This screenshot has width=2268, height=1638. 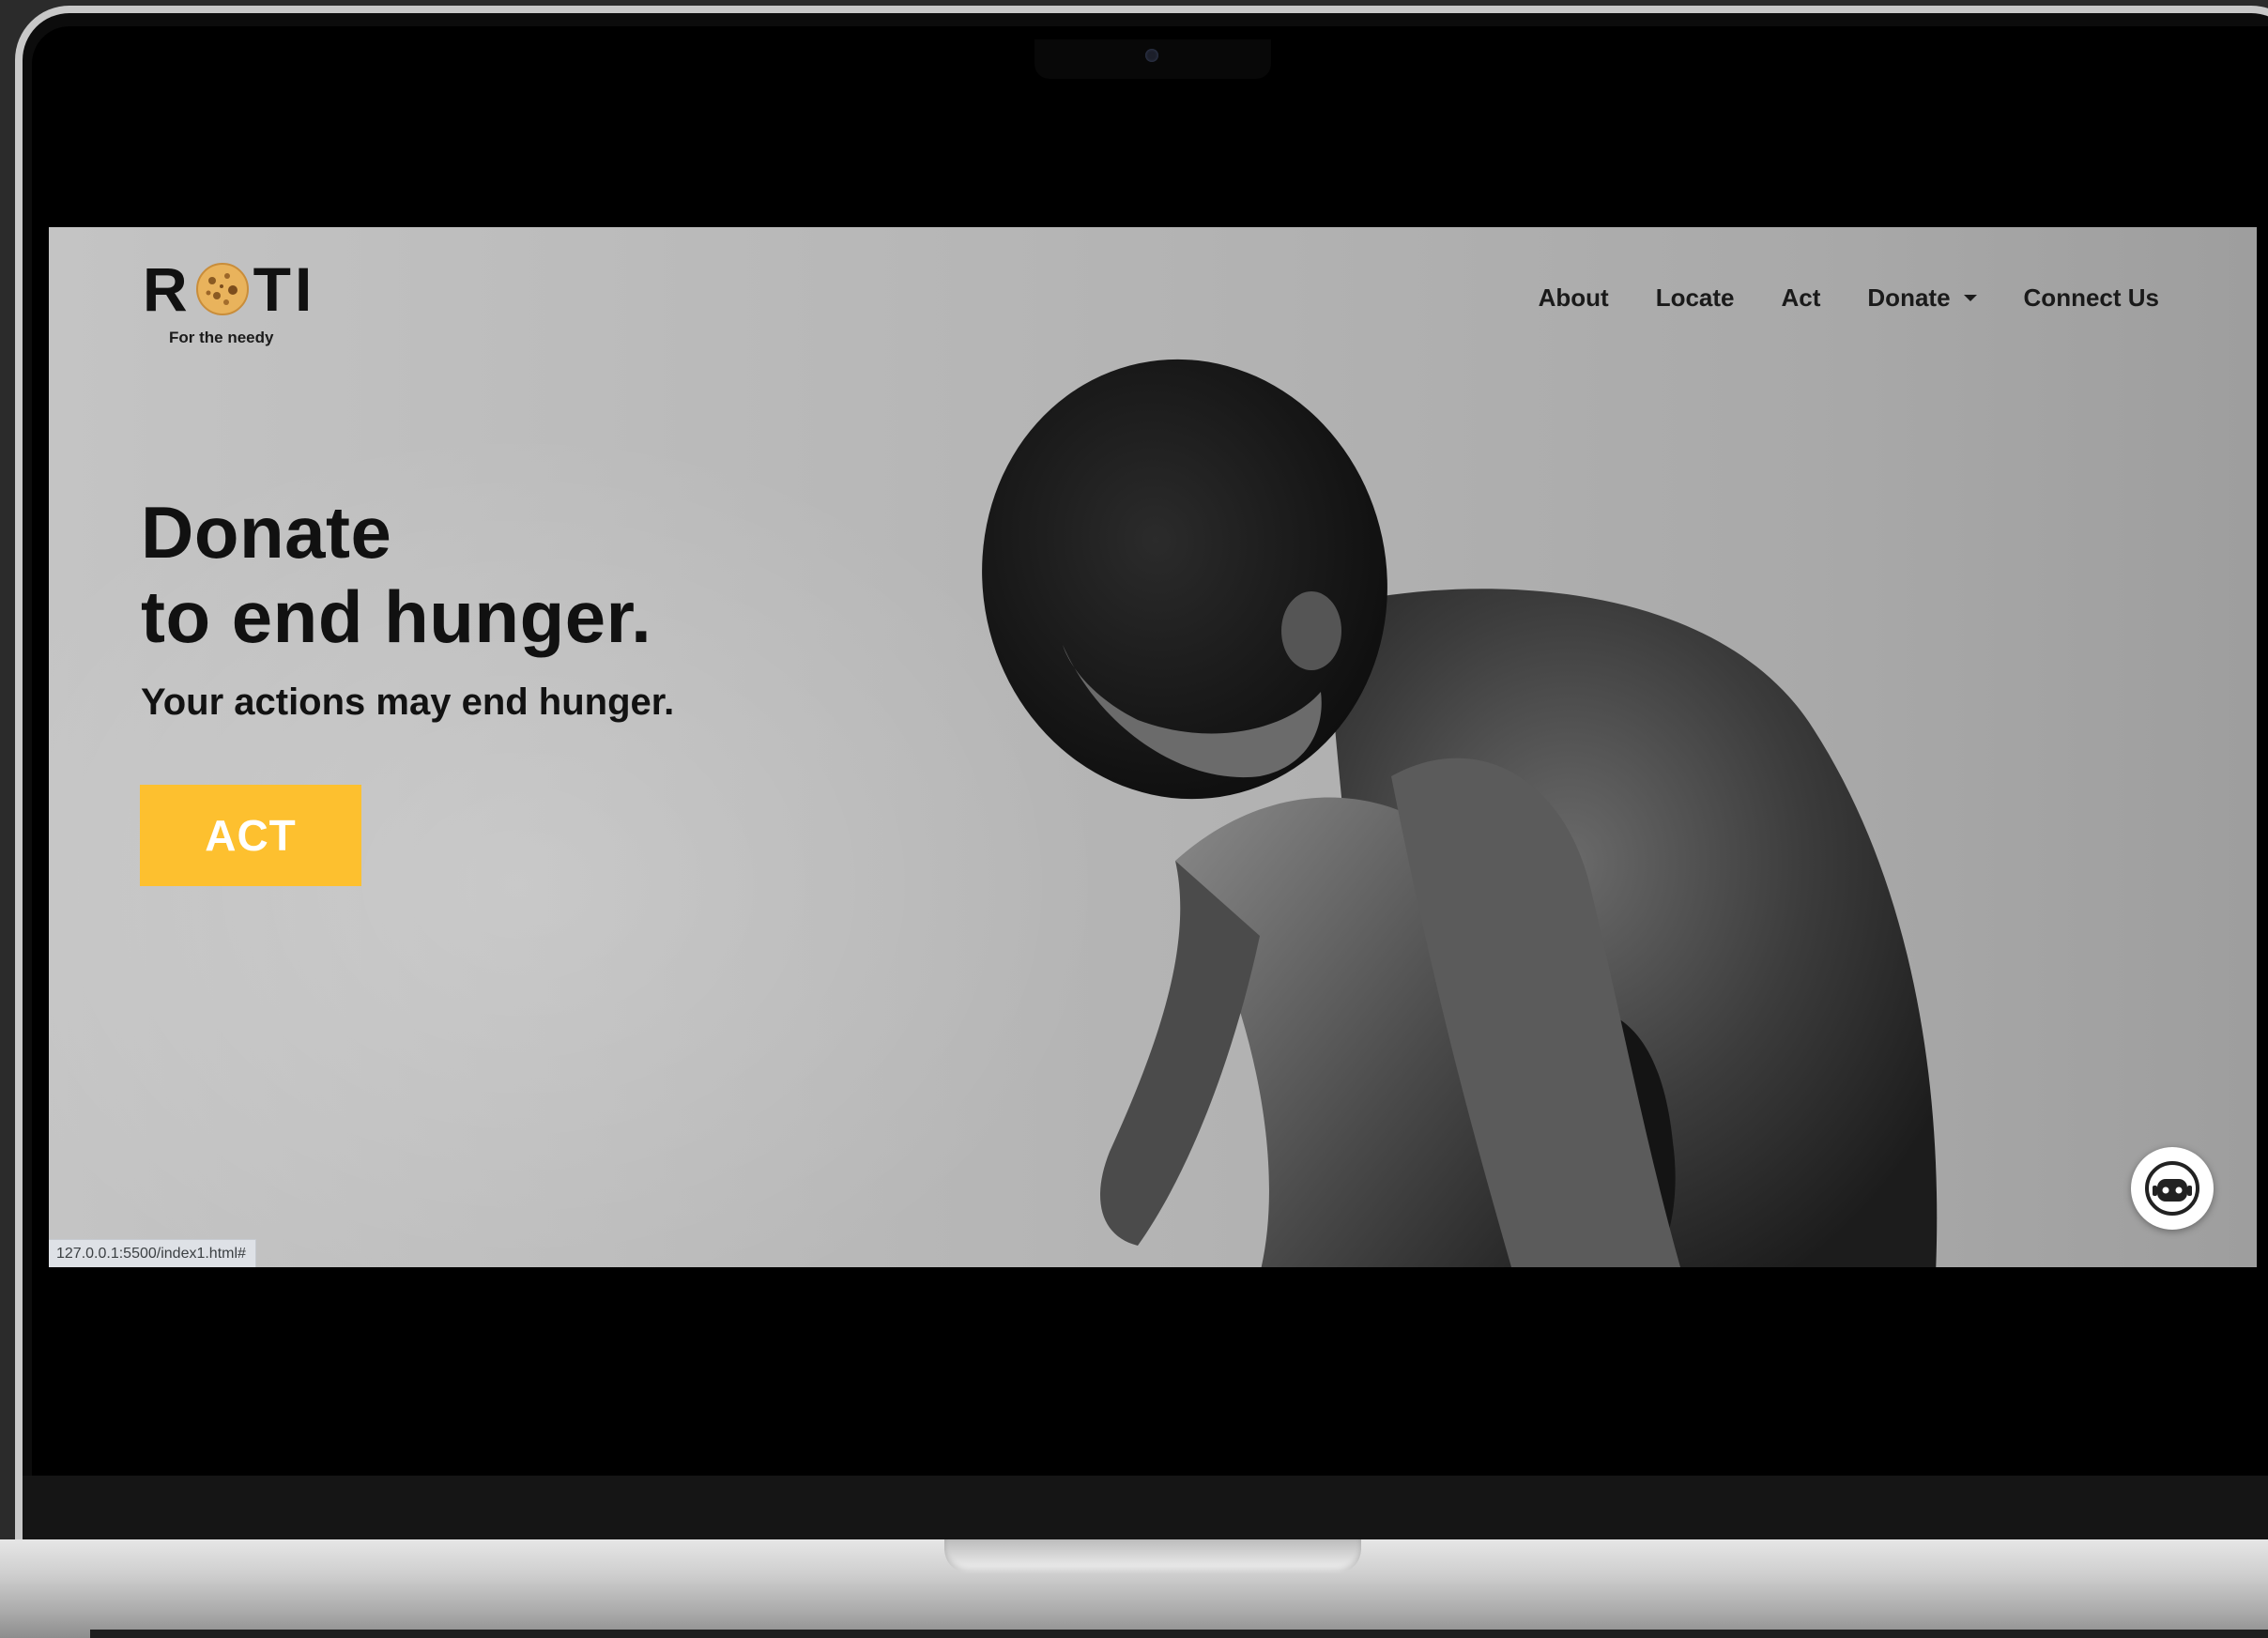 What do you see at coordinates (167, 289) in the screenshot?
I see `brand-name-part1: R` at bounding box center [167, 289].